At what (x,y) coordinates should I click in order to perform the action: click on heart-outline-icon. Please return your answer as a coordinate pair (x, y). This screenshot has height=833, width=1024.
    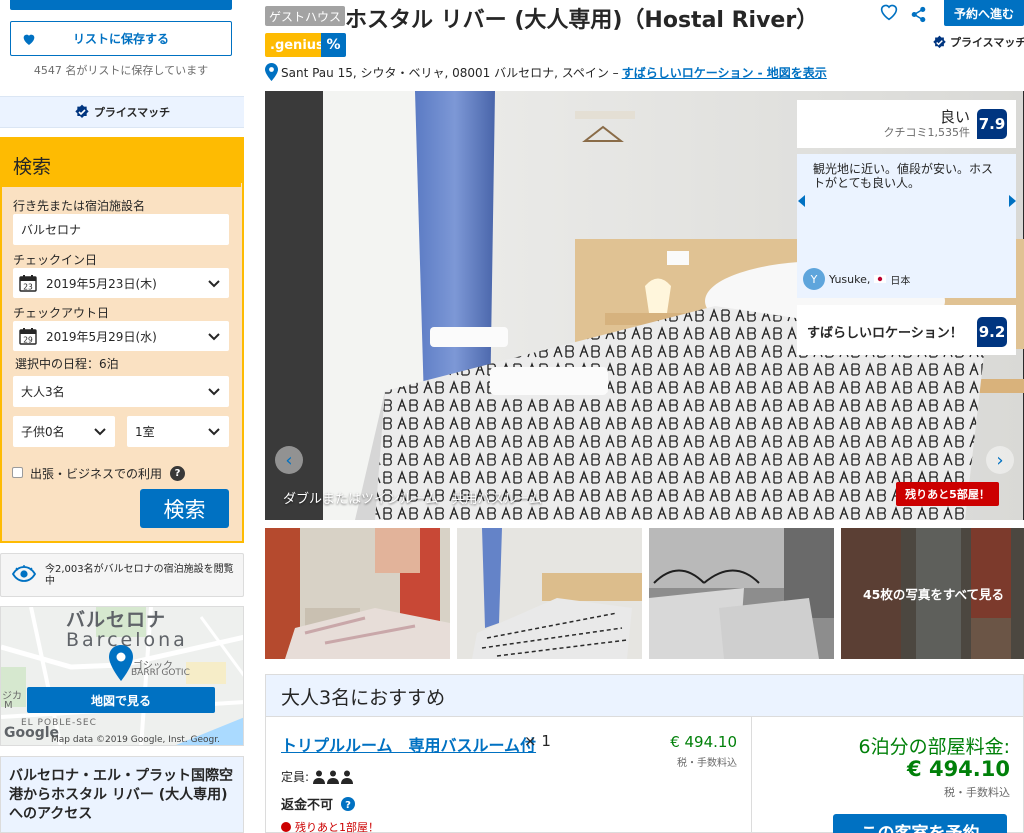
    Looking at the image, I should click on (889, 12).